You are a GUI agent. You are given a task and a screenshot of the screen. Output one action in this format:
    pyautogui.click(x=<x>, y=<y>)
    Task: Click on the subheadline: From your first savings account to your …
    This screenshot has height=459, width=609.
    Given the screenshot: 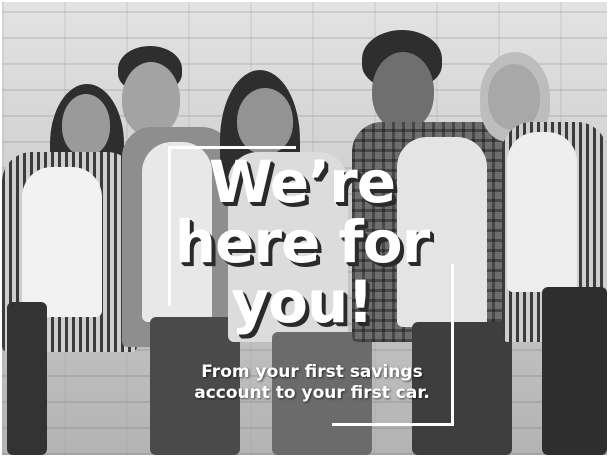 What is the action you would take?
    pyautogui.click(x=312, y=383)
    